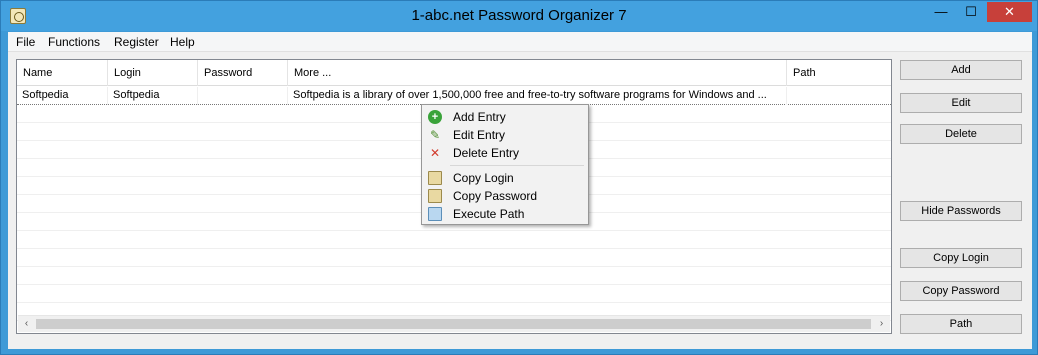 This screenshot has height=355, width=1038. I want to click on cell-login: Softpedia, so click(153, 96).